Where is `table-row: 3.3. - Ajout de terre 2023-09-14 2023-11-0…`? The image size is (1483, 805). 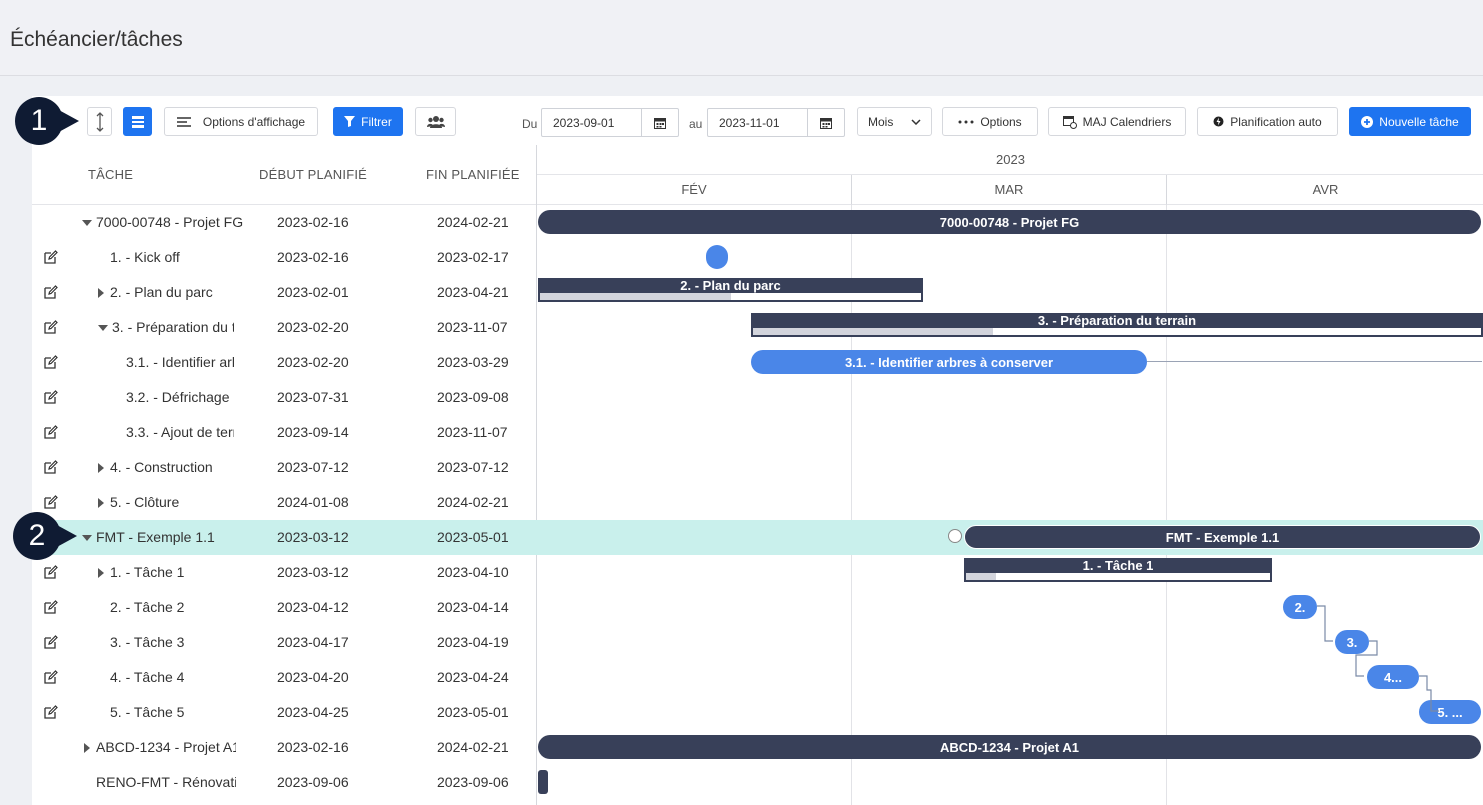
table-row: 3.3. - Ajout de terre 2023-09-14 2023-11-0… is located at coordinates (757, 432).